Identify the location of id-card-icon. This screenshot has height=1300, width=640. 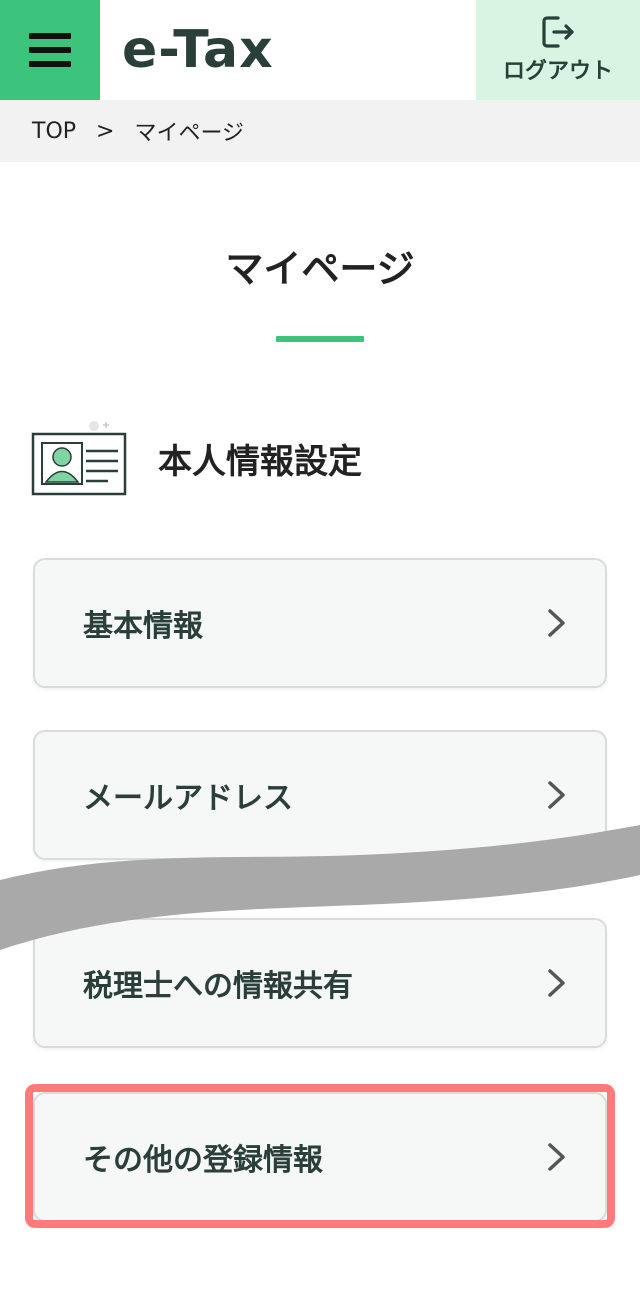
(79, 458).